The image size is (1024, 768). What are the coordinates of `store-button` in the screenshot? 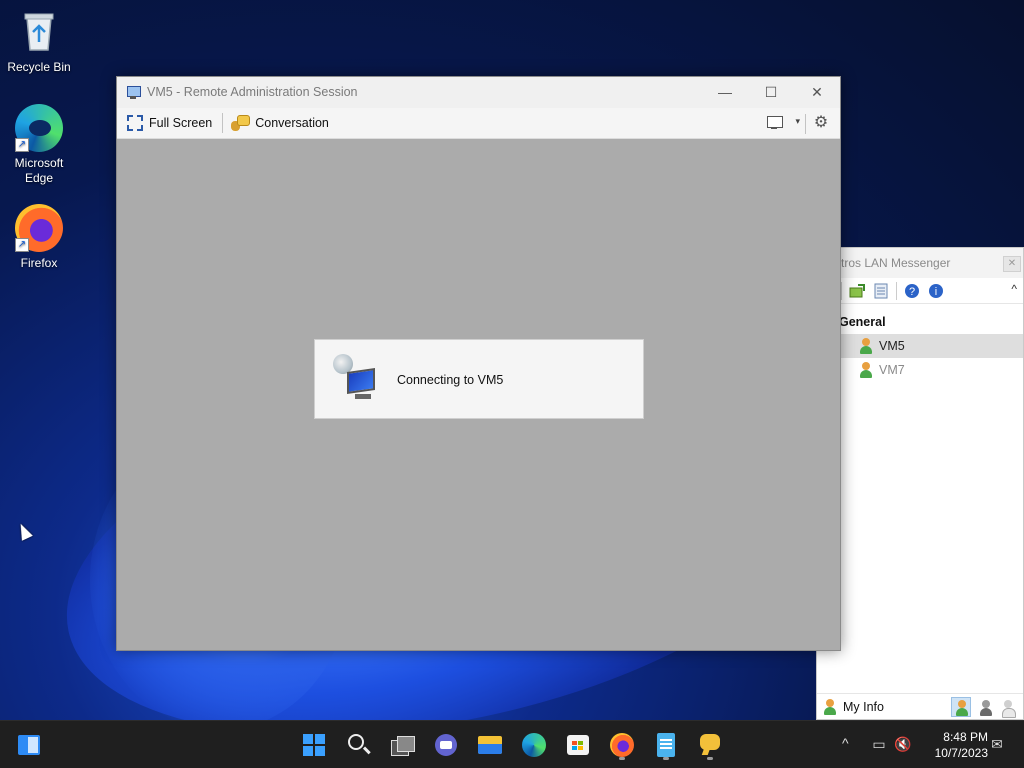 It's located at (578, 745).